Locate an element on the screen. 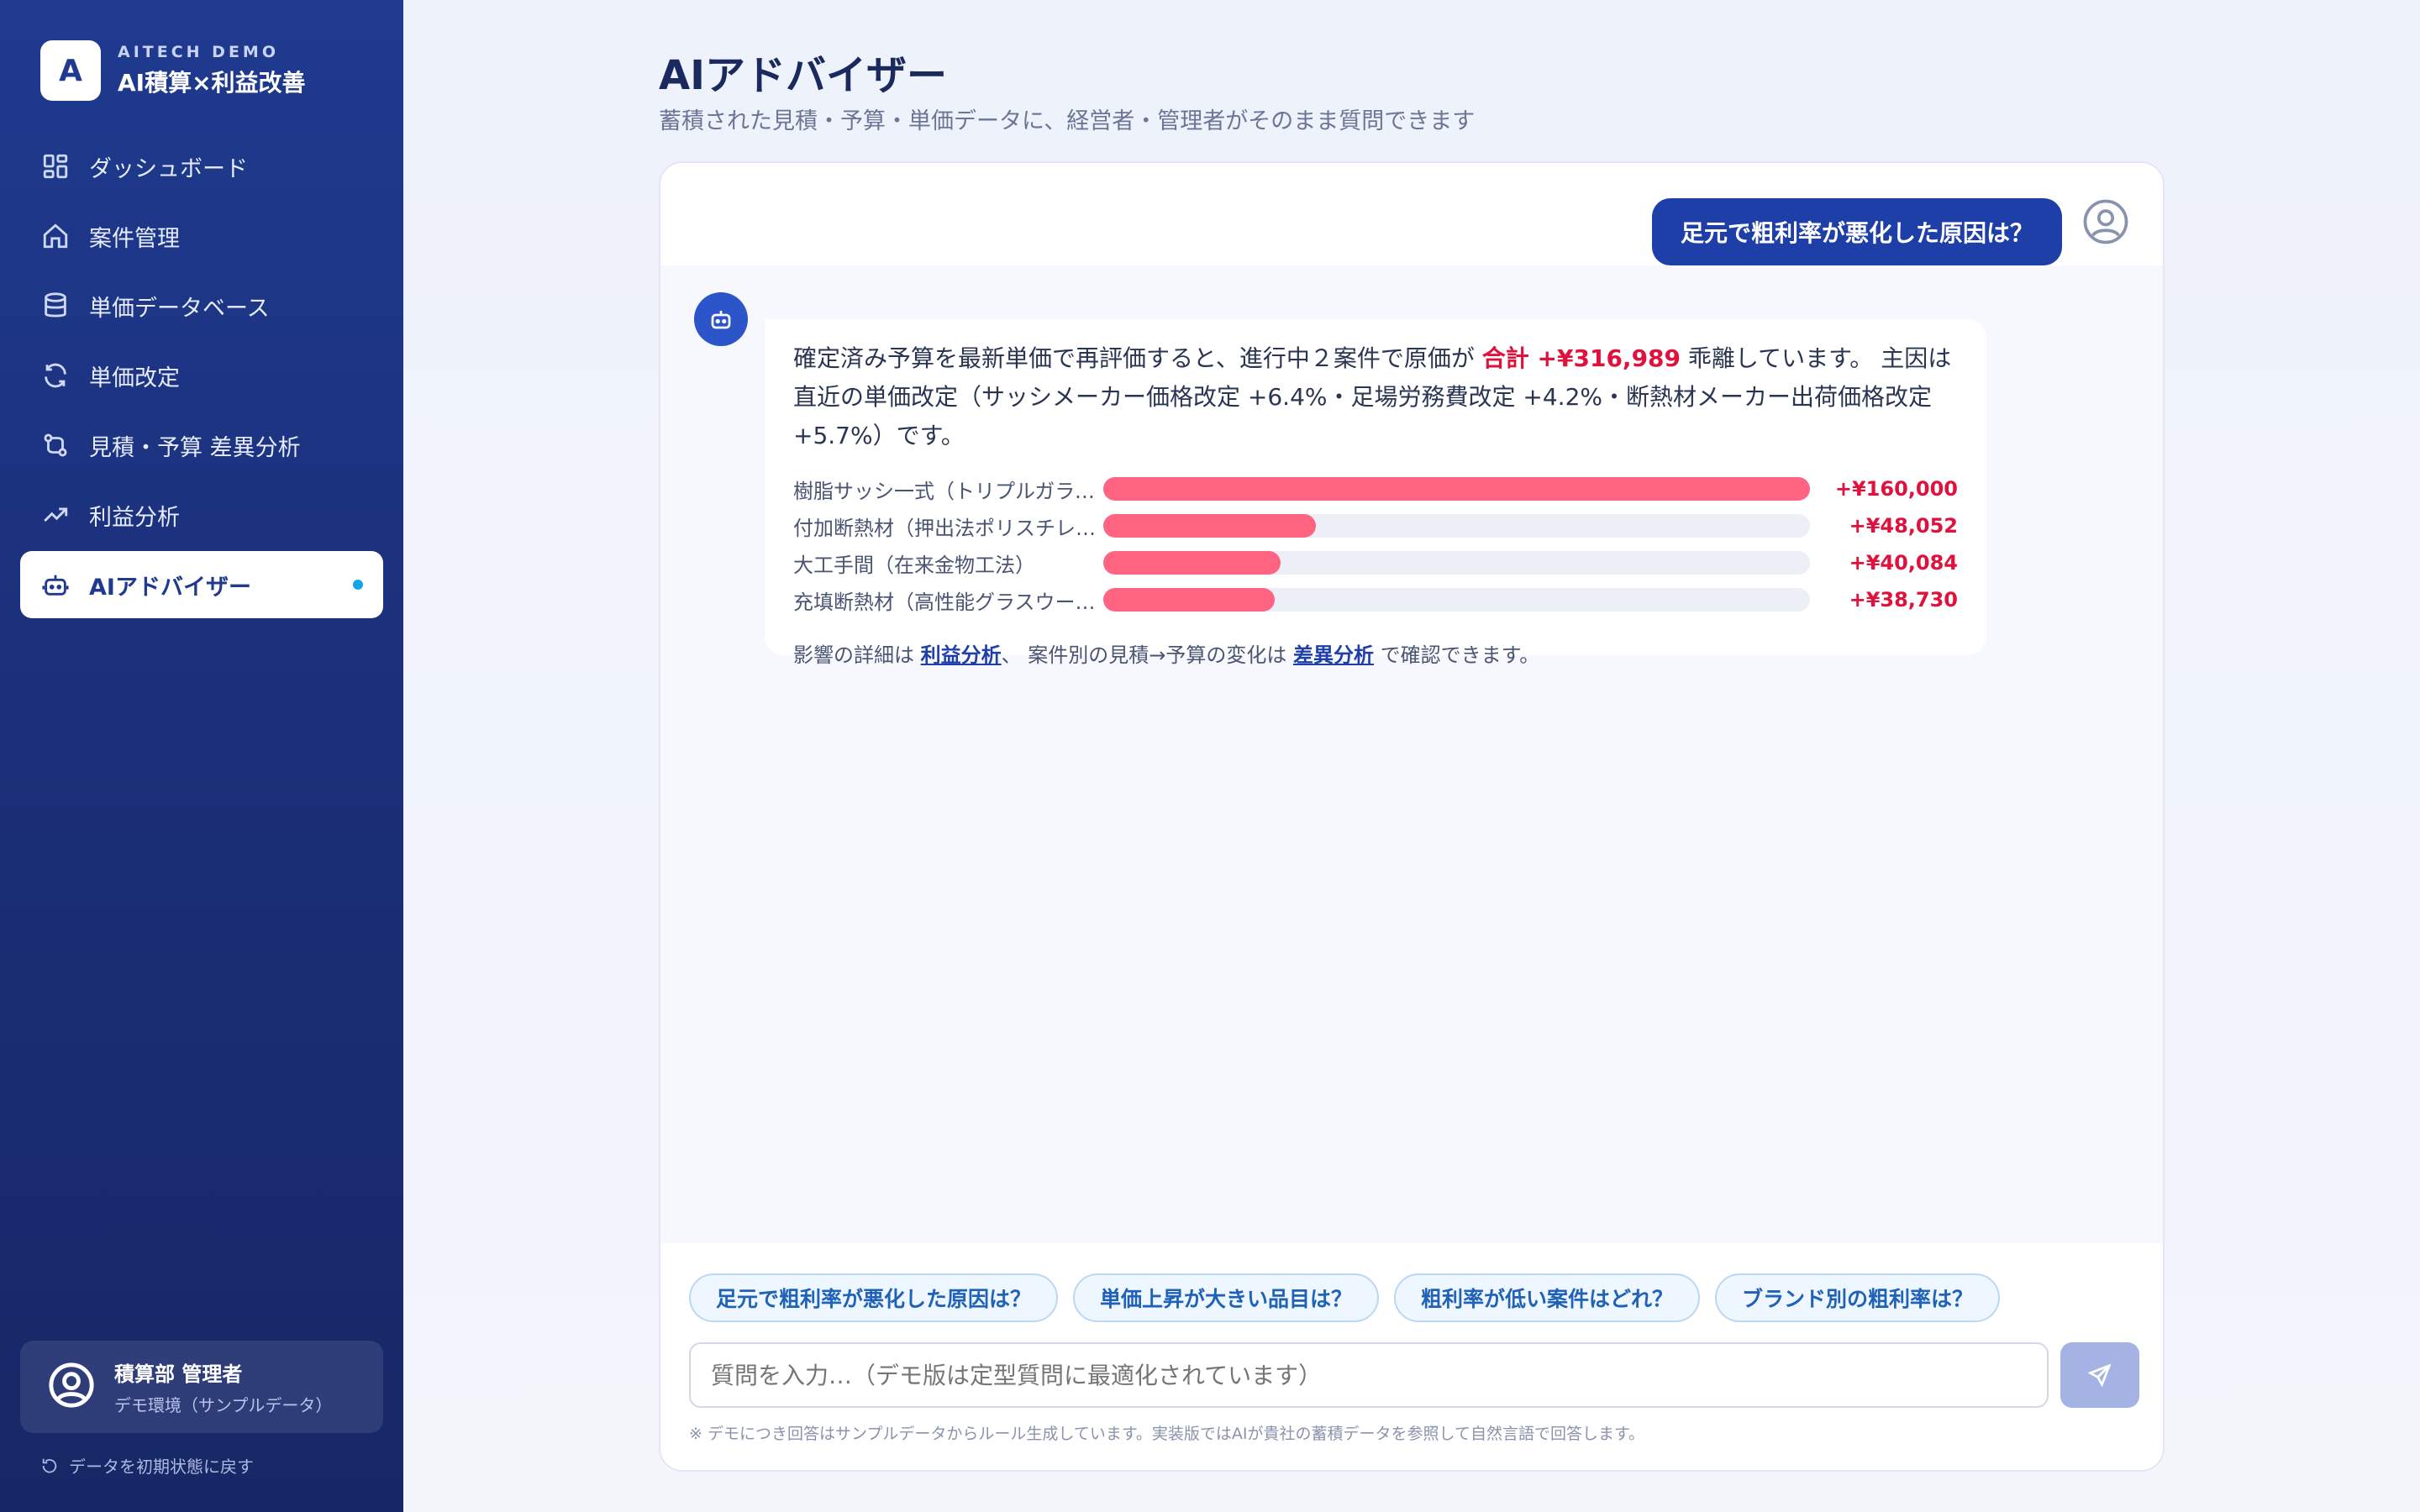 The height and width of the screenshot is (1512, 2420). user-card: 積算部 管理者 デモ環境（サンプルデータ） is located at coordinates (202, 1387).